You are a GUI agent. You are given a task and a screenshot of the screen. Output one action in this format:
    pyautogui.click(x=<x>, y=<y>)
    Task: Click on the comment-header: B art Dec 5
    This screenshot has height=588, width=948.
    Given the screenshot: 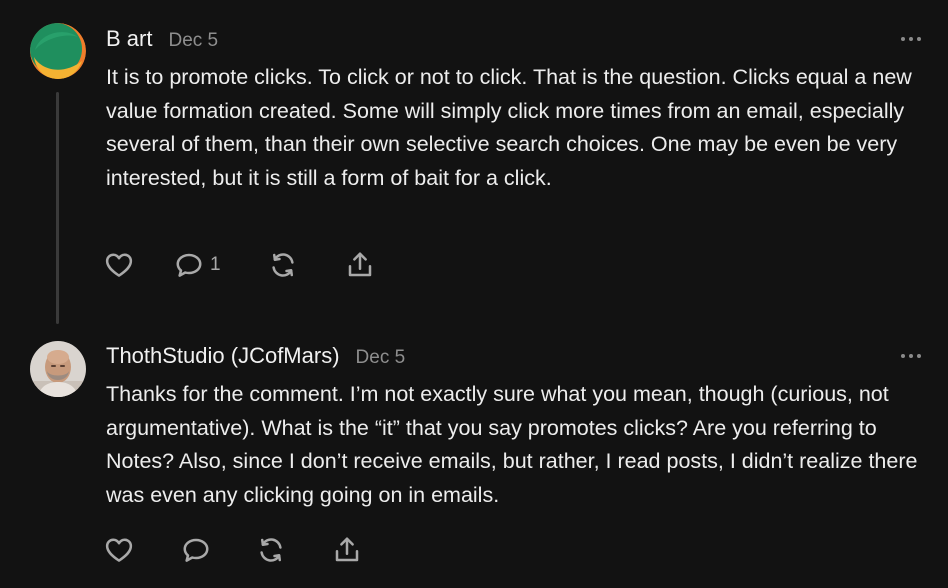 What is the action you would take?
    pyautogui.click(x=162, y=39)
    